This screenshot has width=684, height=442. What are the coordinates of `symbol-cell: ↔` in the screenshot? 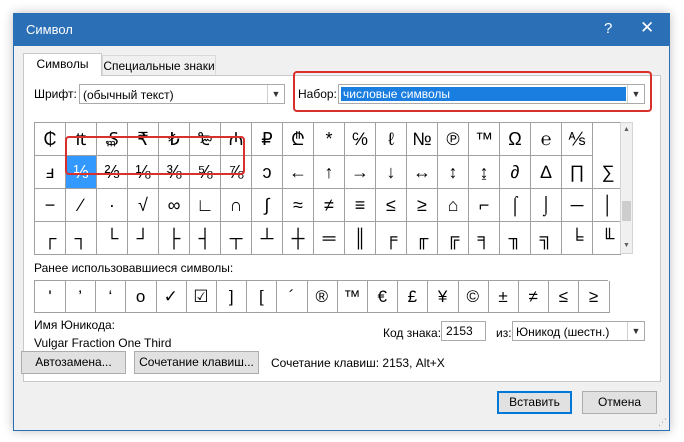 It's located at (422, 172).